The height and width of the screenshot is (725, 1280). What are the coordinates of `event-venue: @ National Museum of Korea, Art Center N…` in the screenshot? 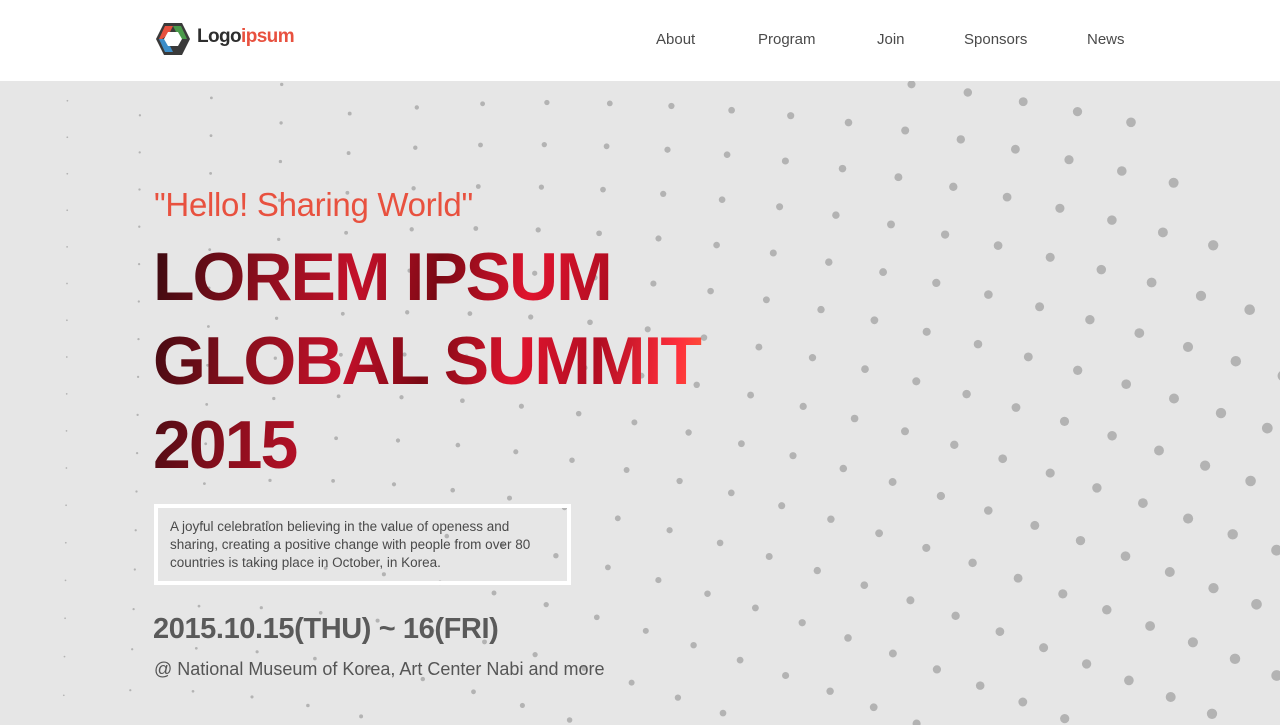 It's located at (379, 669).